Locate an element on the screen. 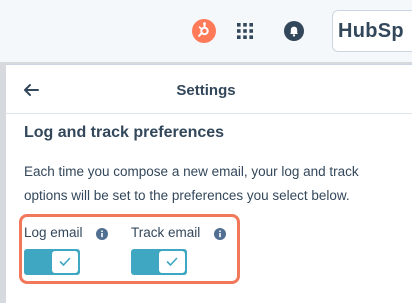 Image resolution: width=412 pixels, height=303 pixels. log-email-toggle is located at coordinates (52, 262).